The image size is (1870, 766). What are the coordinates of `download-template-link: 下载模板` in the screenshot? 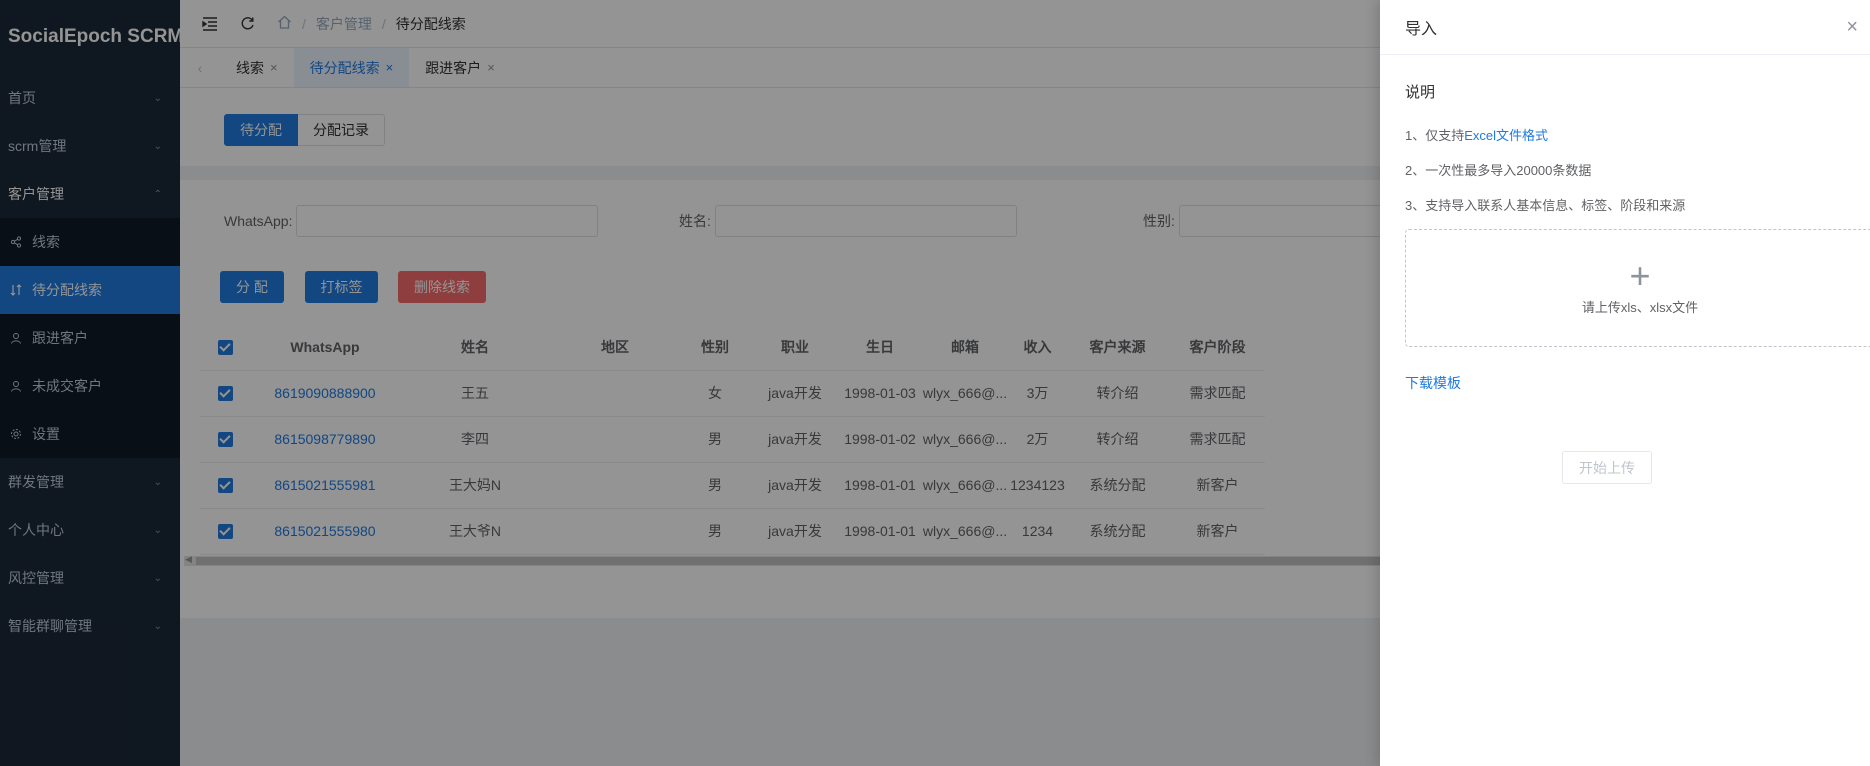 It's located at (1637, 383).